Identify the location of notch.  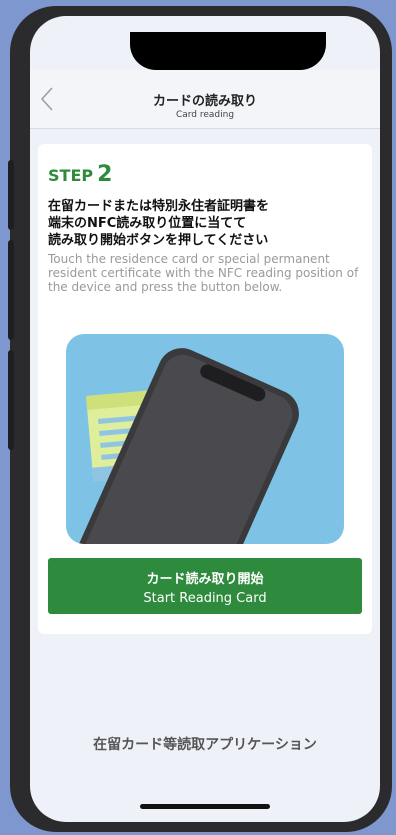
(228, 51).